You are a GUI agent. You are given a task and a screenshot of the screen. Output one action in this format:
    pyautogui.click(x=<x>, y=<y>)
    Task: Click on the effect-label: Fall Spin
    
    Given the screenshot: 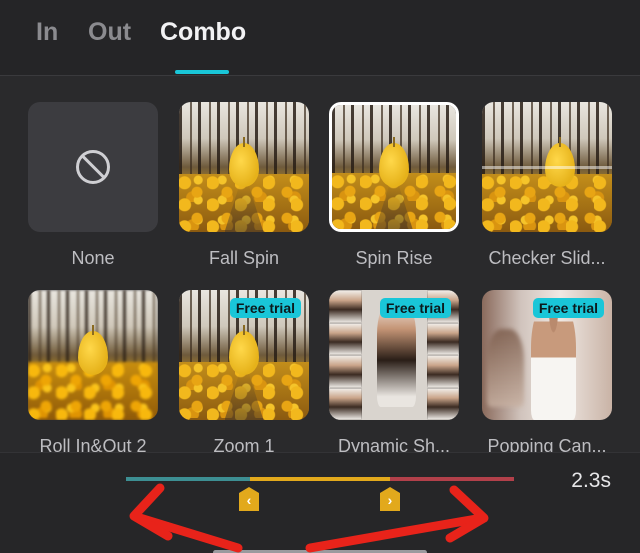 What is the action you would take?
    pyautogui.click(x=244, y=258)
    